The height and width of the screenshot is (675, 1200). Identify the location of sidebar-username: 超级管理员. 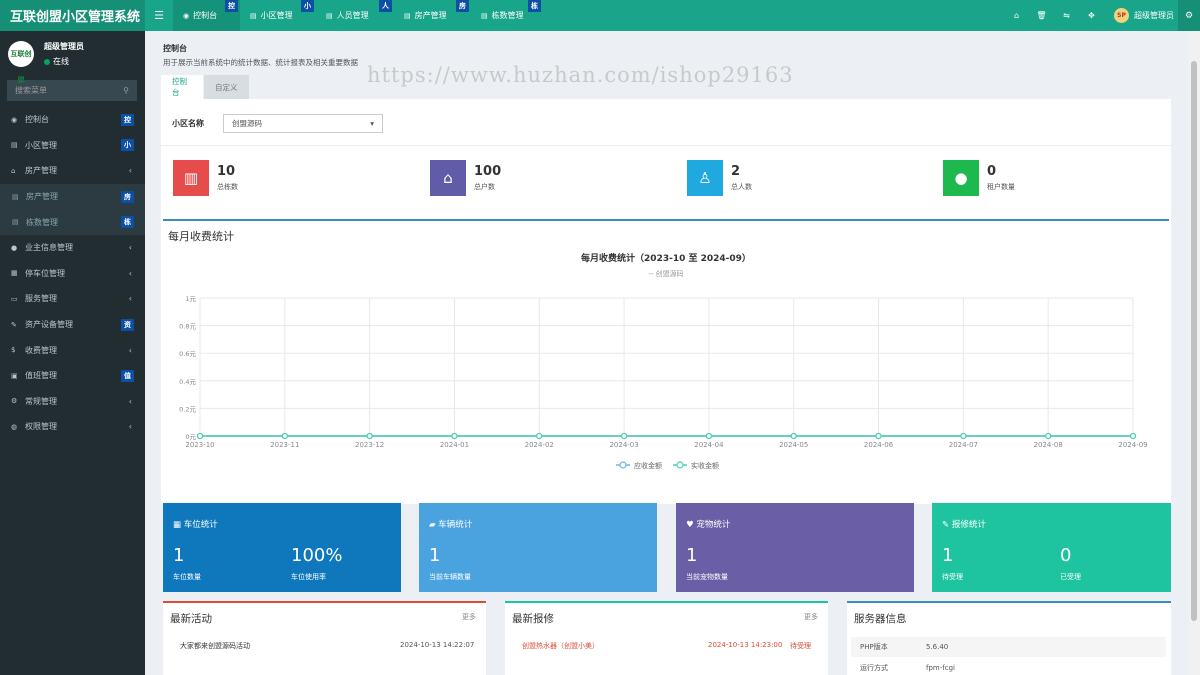
(64, 46).